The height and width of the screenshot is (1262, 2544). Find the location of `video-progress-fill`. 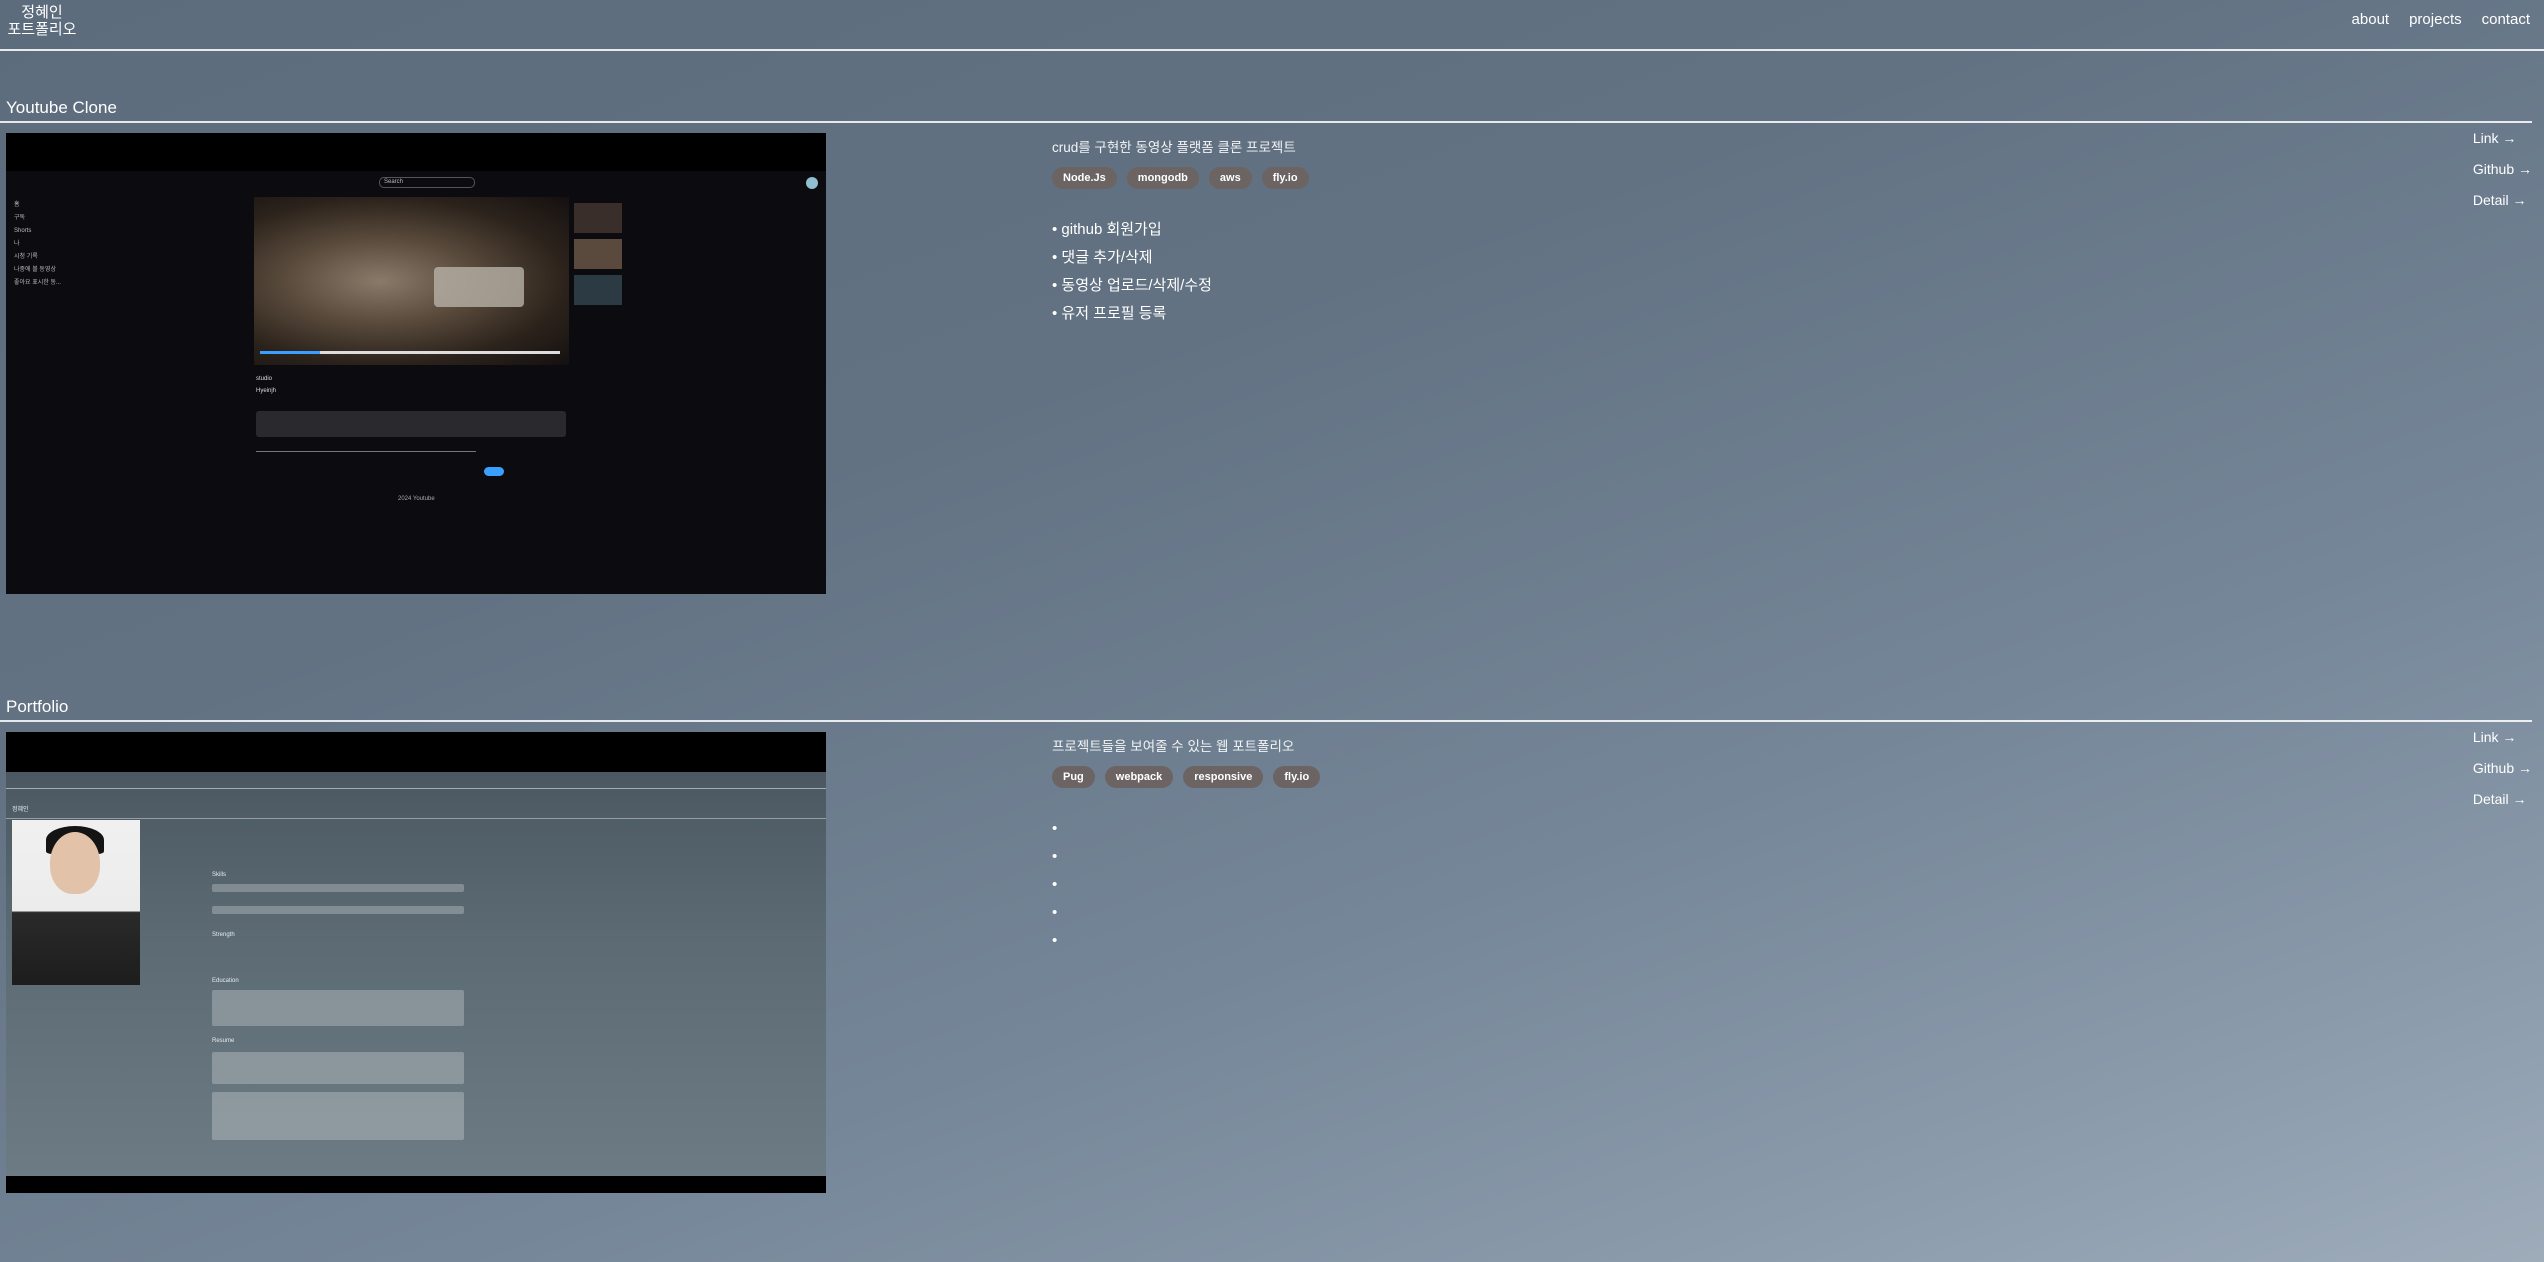

video-progress-fill is located at coordinates (290, 352).